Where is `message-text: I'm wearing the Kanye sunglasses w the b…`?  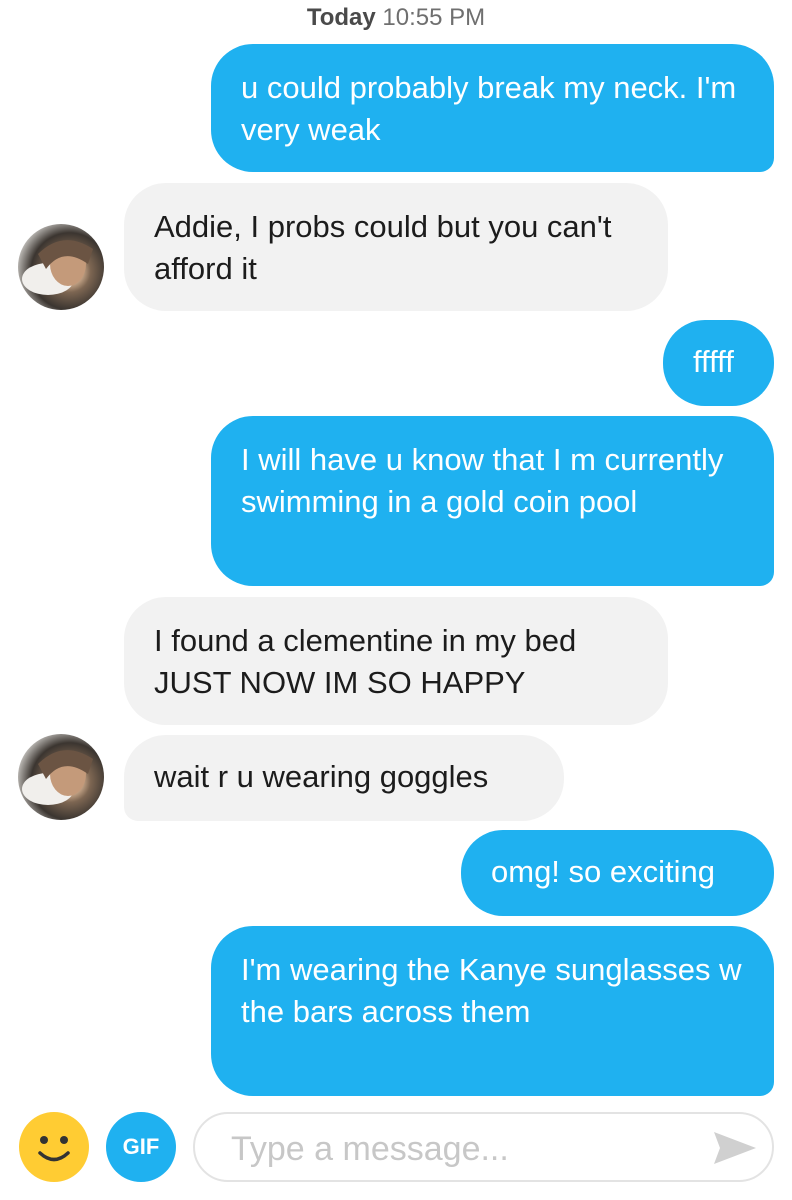 message-text: I'm wearing the Kanye sunglasses w the b… is located at coordinates (491, 990).